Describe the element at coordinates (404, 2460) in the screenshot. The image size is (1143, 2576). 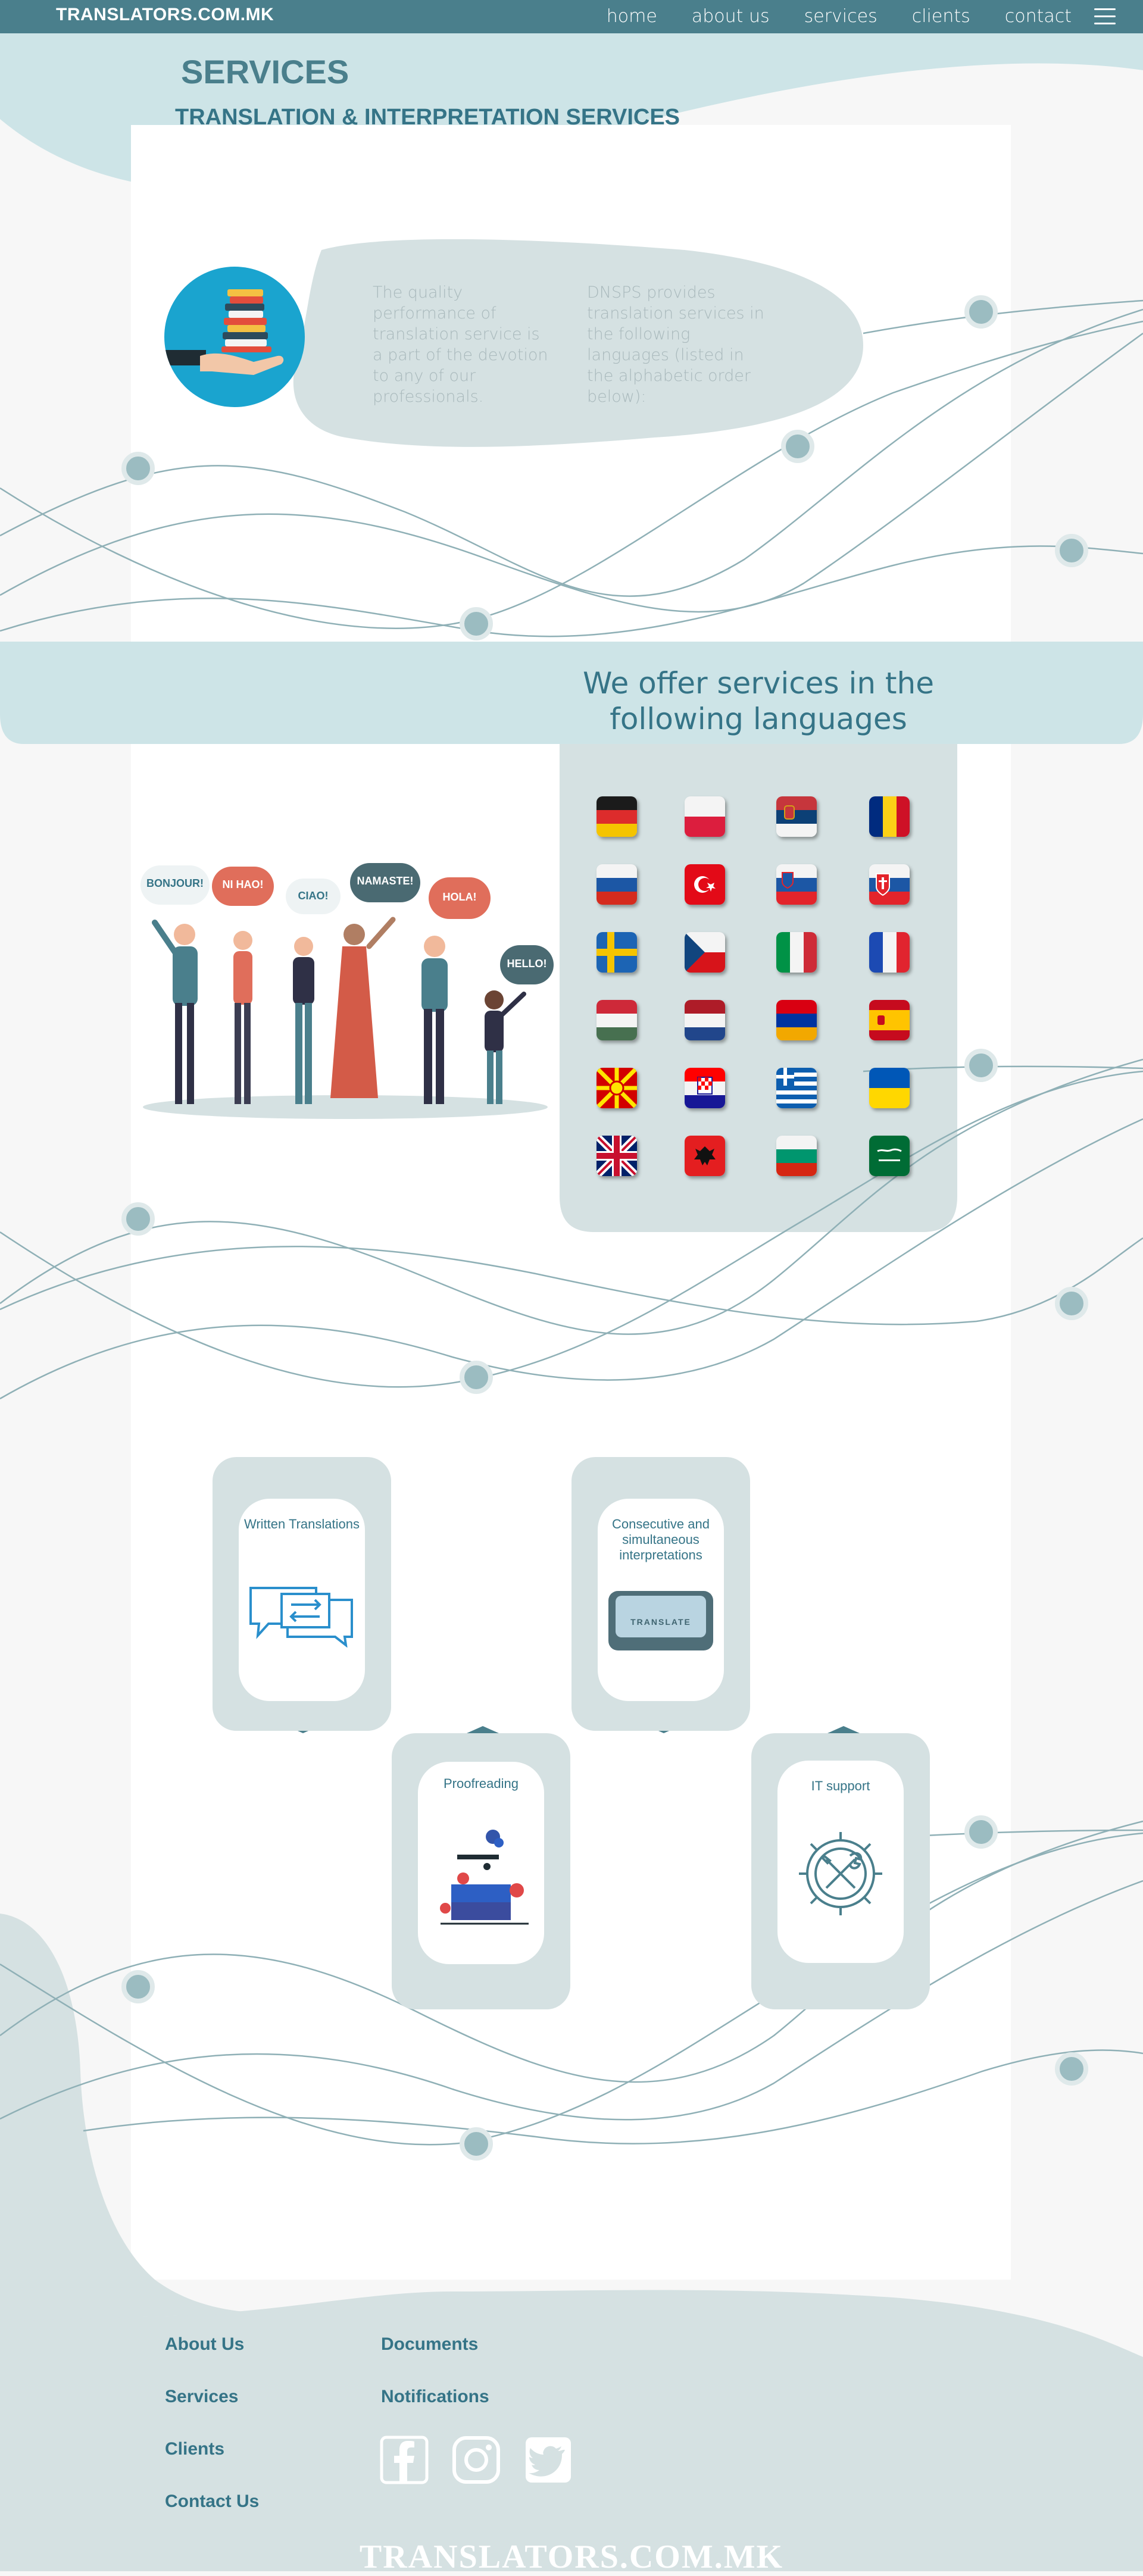
I see `facebook-icon` at that location.